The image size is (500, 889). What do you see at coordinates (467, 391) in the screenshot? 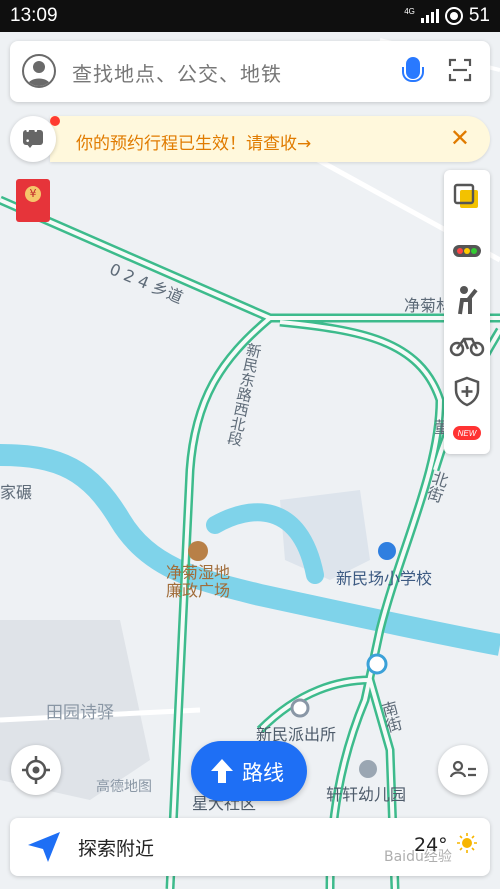
I see `safety-shield-icon` at bounding box center [467, 391].